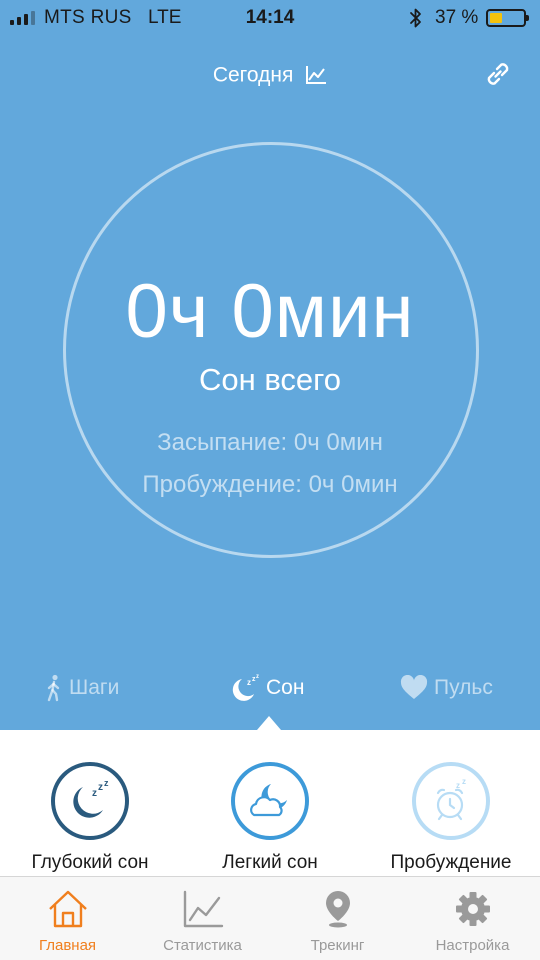  What do you see at coordinates (414, 687) in the screenshot?
I see `heart-icon` at bounding box center [414, 687].